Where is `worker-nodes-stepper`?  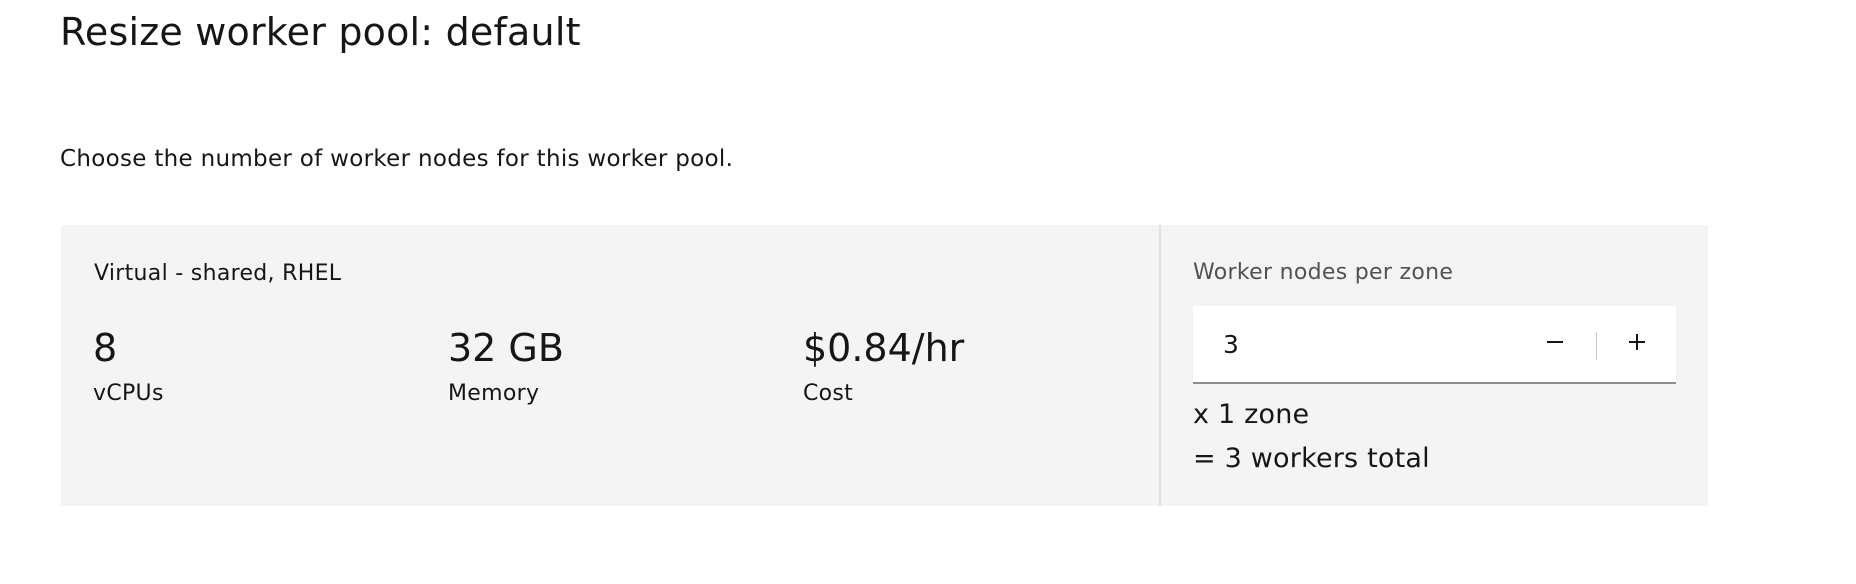
worker-nodes-stepper is located at coordinates (1434, 344).